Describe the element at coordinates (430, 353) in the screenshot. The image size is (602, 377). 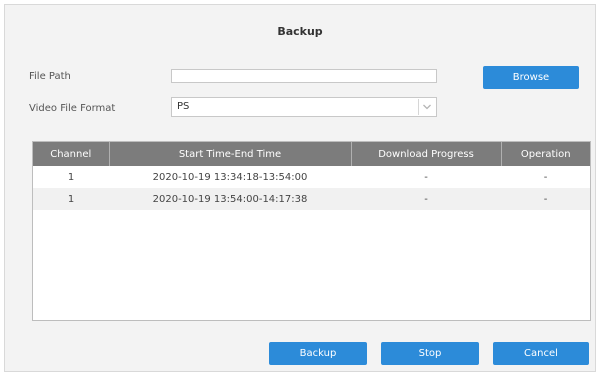
I see `stop-button: Stop` at that location.